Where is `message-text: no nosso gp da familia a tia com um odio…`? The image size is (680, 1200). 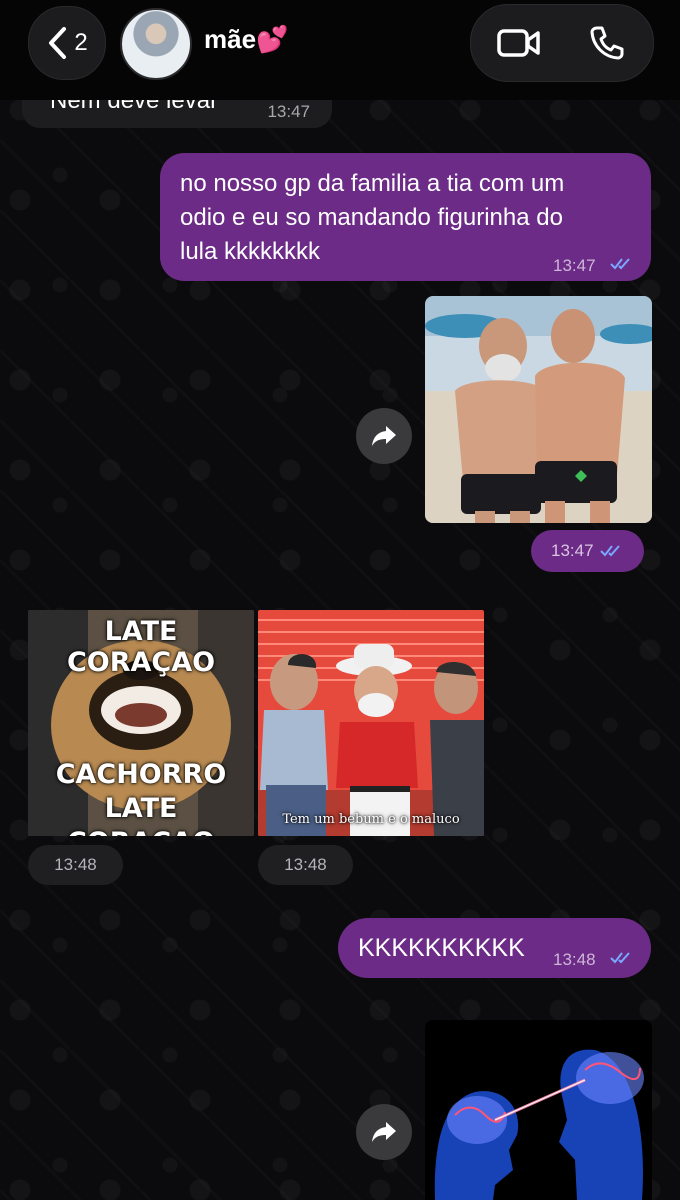 message-text: no nosso gp da familia a tia com um odio… is located at coordinates (372, 217).